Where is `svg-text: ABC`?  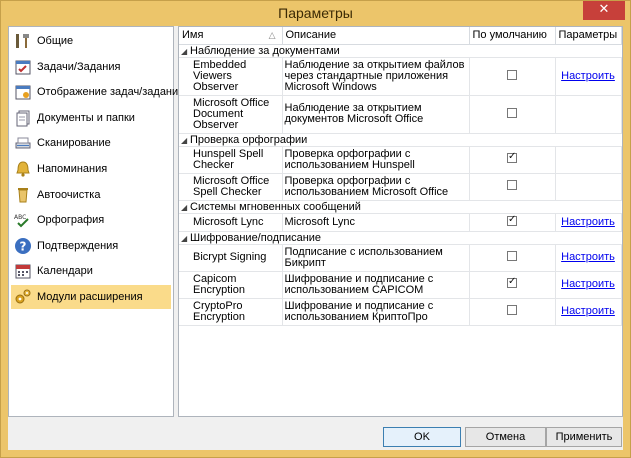
svg-text: ABC is located at coordinates (20, 217).